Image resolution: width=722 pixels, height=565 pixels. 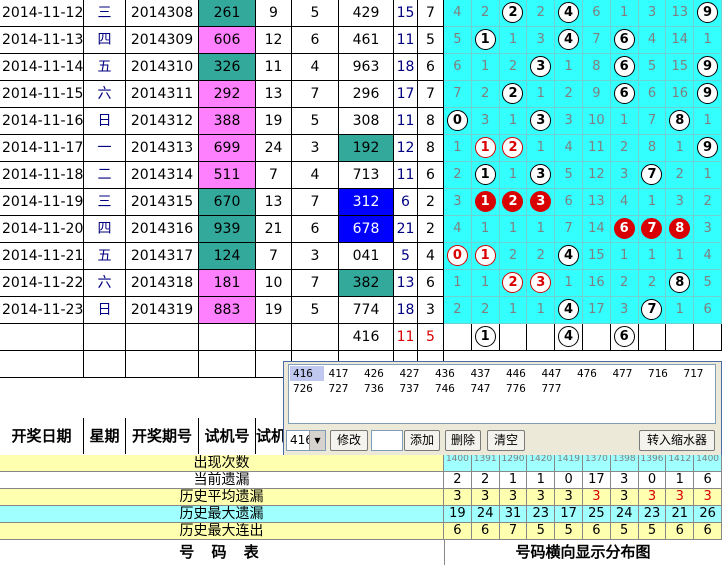 I want to click on cell-s: 15, so click(x=406, y=13).